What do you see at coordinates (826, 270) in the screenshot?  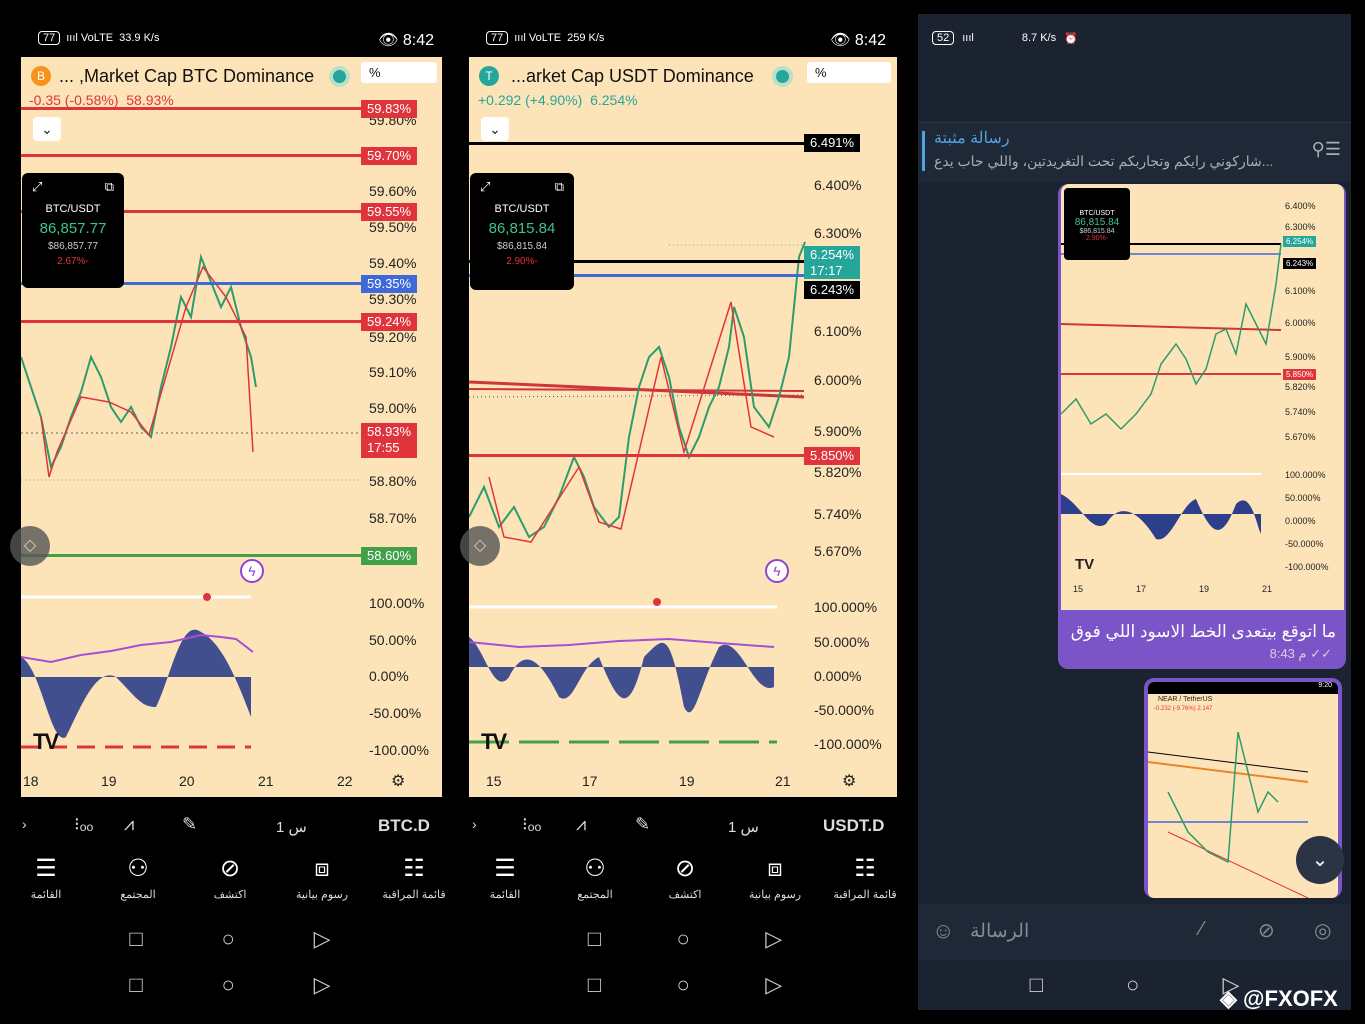 I see `candle-countdown: 17:17` at bounding box center [826, 270].